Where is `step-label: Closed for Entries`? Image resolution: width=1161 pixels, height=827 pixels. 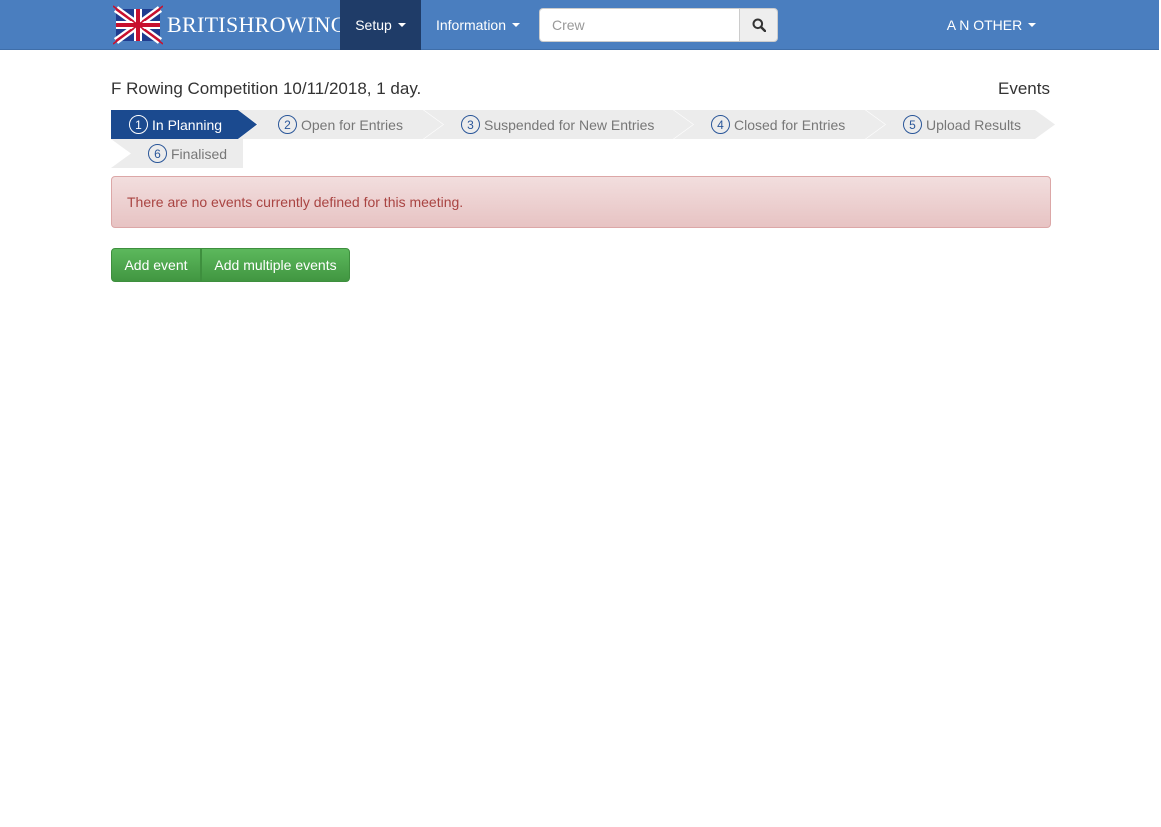
step-label: Closed for Entries is located at coordinates (790, 124).